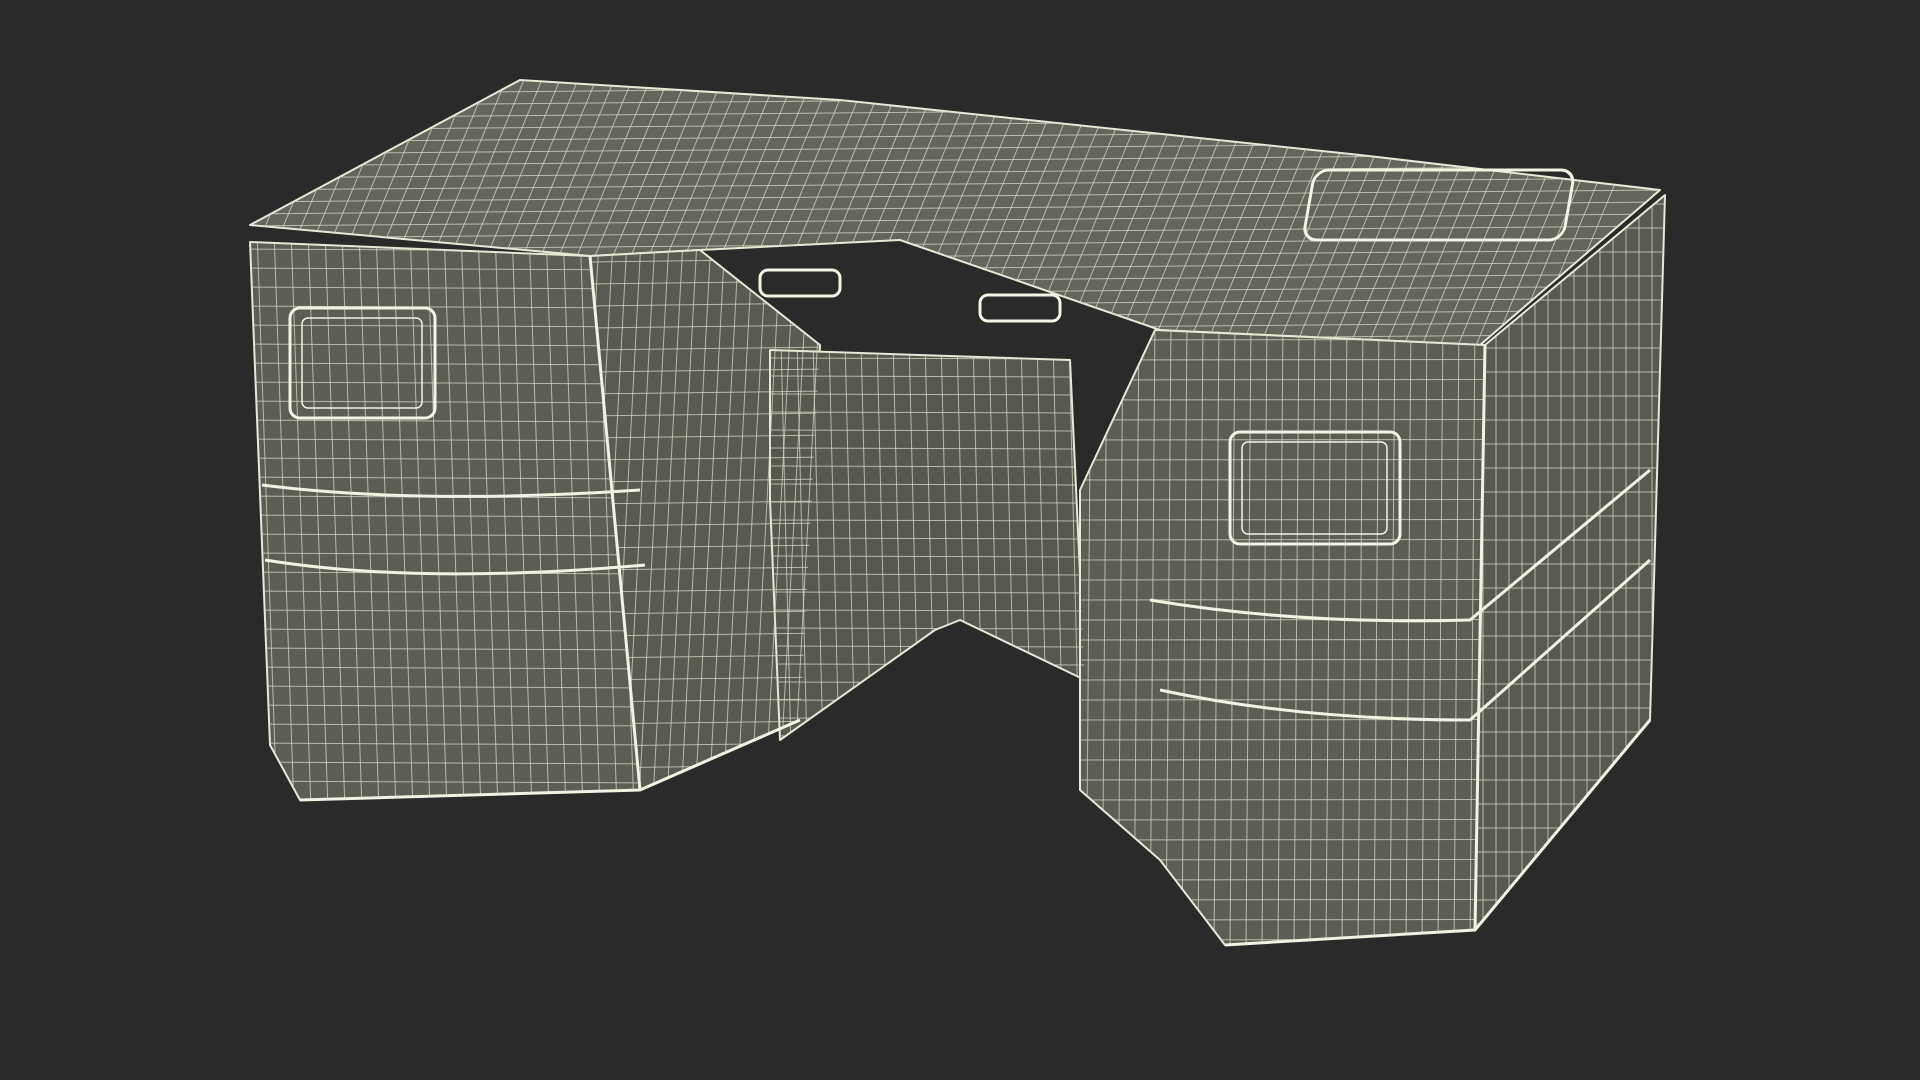  Describe the element at coordinates (1020, 308) in the screenshot. I see `center-drawer-handle-right` at that location.